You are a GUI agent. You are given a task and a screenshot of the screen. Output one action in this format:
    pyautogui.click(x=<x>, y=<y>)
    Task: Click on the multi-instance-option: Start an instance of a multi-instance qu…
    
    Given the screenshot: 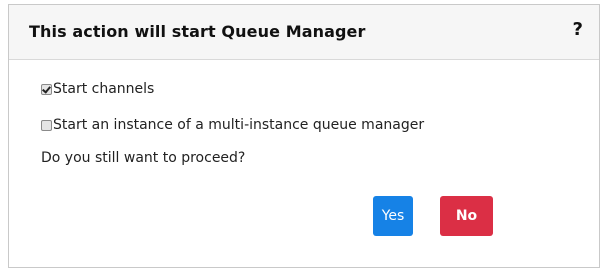 What is the action you would take?
    pyautogui.click(x=232, y=125)
    